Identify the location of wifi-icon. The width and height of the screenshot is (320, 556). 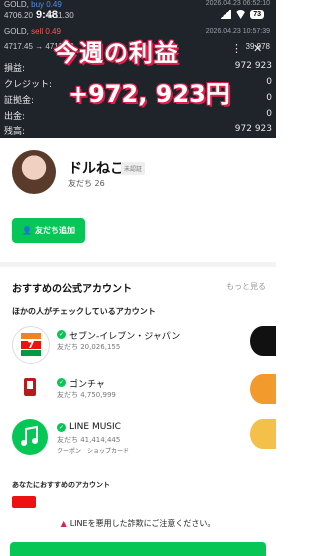
(241, 14).